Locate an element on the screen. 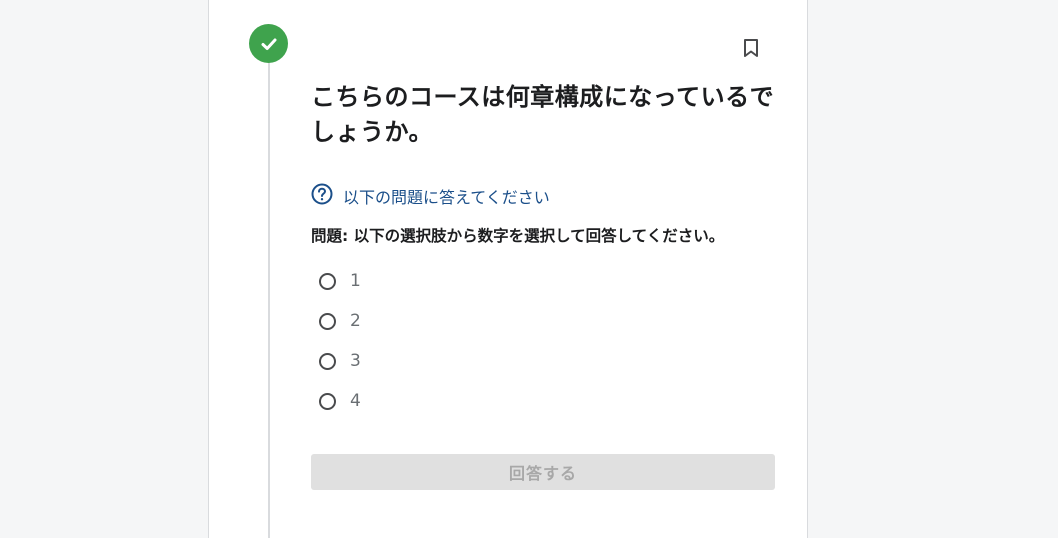  question-text: 問題: 以下の選択肢から数字を選択して回答してください。 is located at coordinates (518, 236).